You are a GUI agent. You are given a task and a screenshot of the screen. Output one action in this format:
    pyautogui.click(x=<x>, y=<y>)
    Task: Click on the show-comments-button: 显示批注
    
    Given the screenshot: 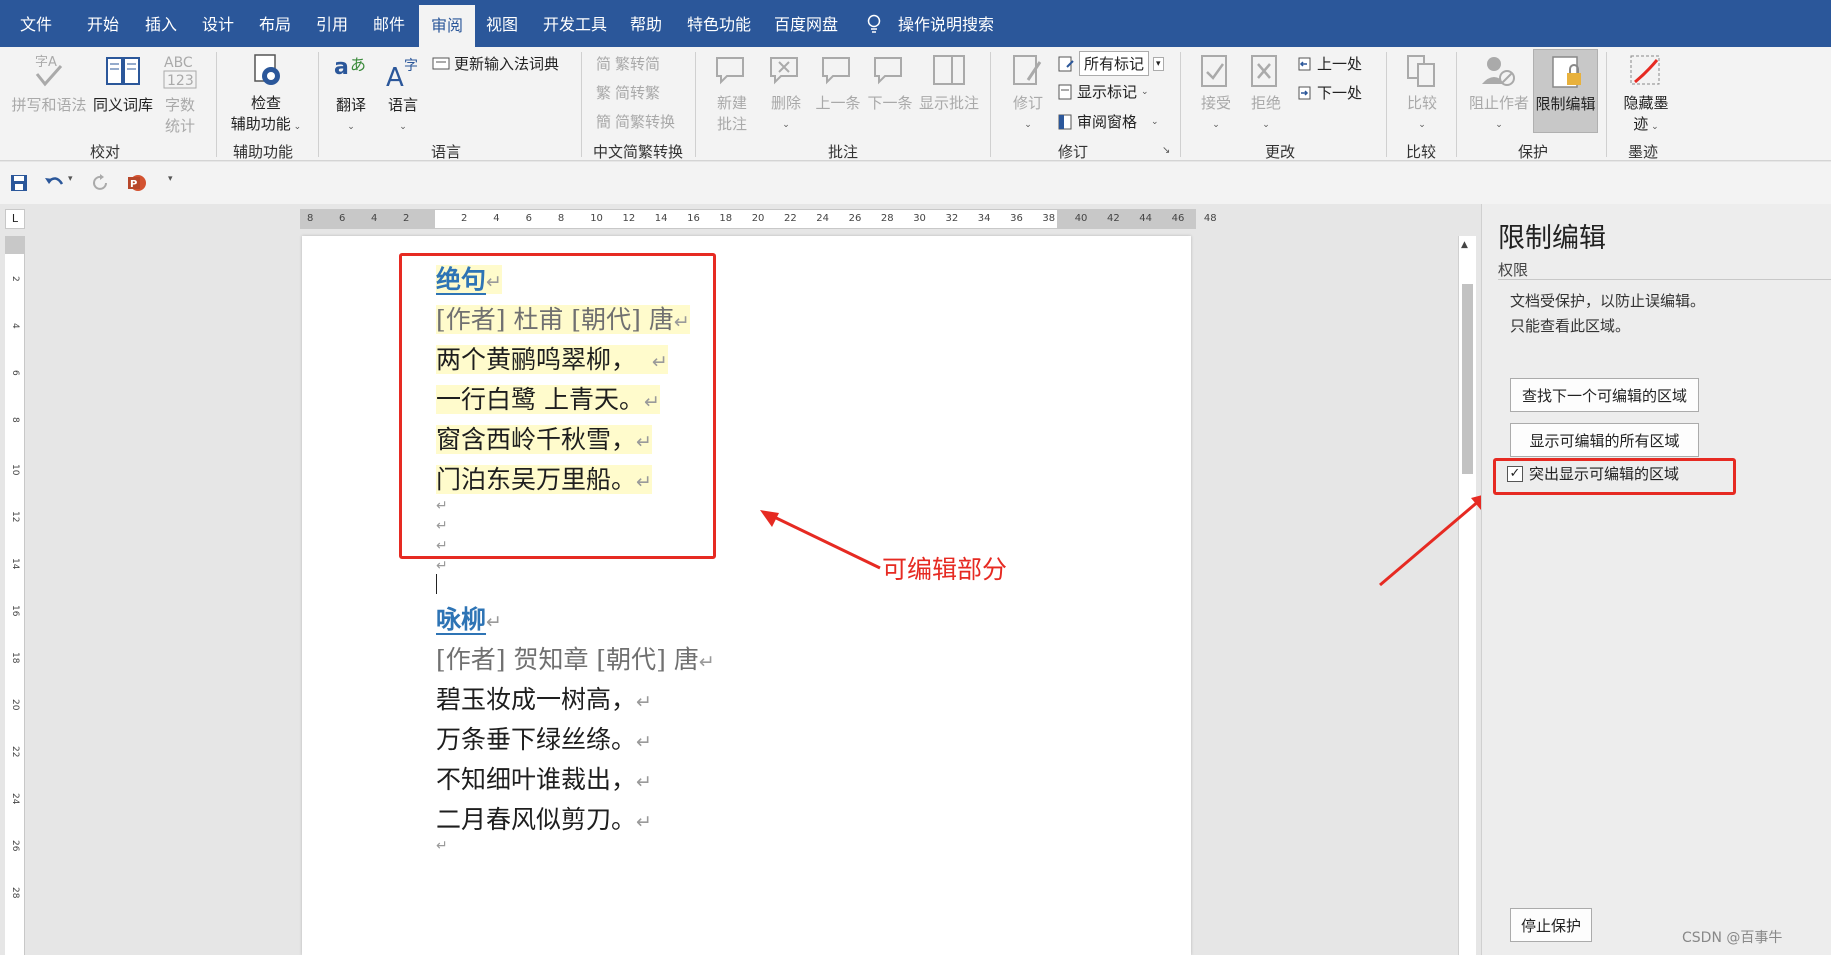 What is the action you would take?
    pyautogui.click(x=949, y=82)
    